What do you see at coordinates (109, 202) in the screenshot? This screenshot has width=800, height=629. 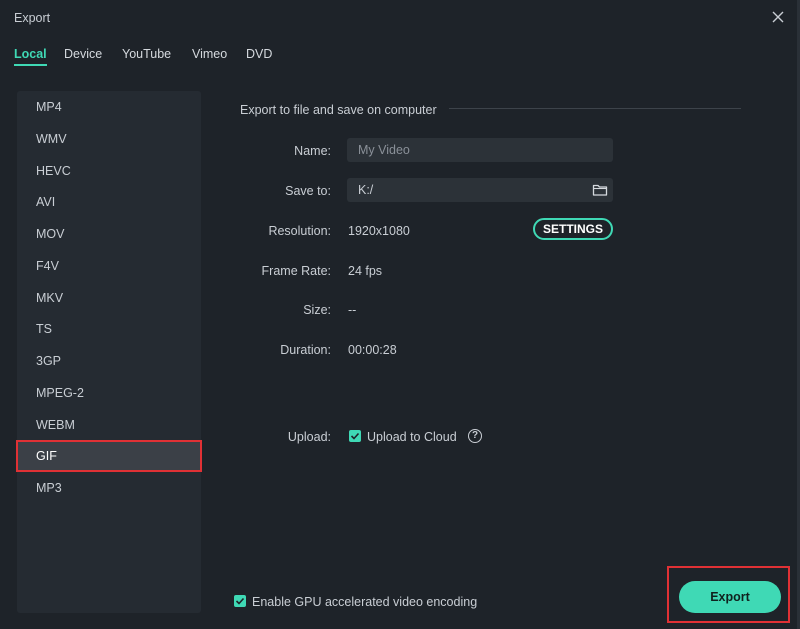 I see `format-item-avi: AVI` at bounding box center [109, 202].